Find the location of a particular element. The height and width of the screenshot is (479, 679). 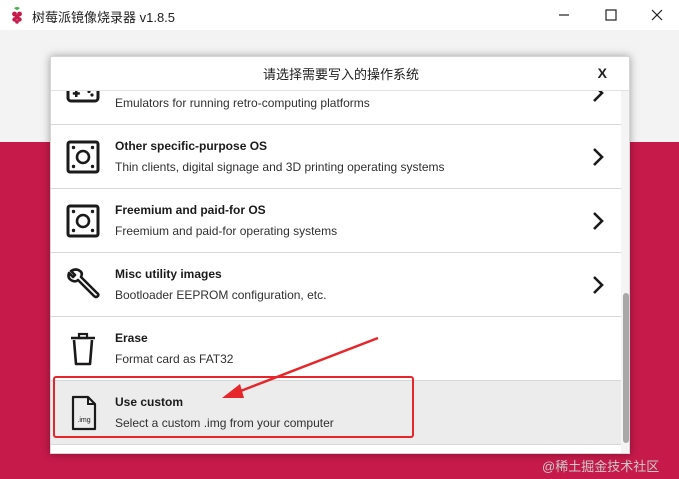

item-name: Other specific-purpose OS is located at coordinates (191, 146).